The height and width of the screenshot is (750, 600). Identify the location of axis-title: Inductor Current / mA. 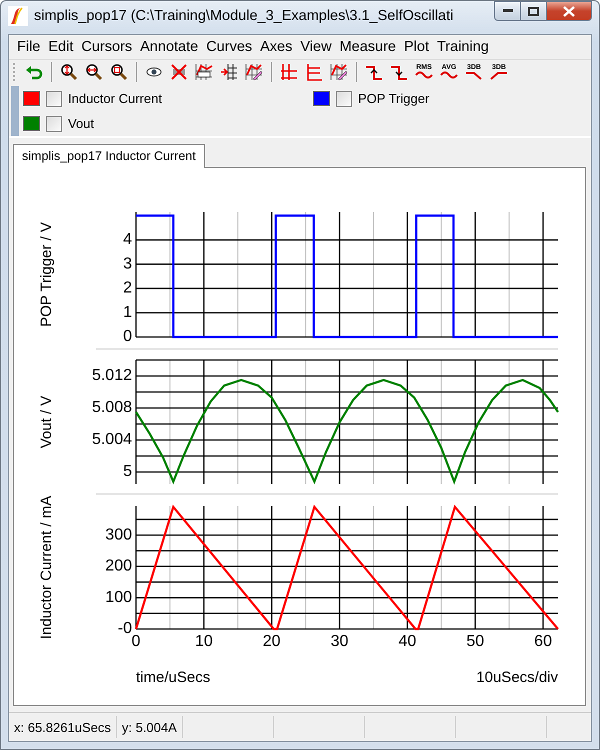
(46, 568).